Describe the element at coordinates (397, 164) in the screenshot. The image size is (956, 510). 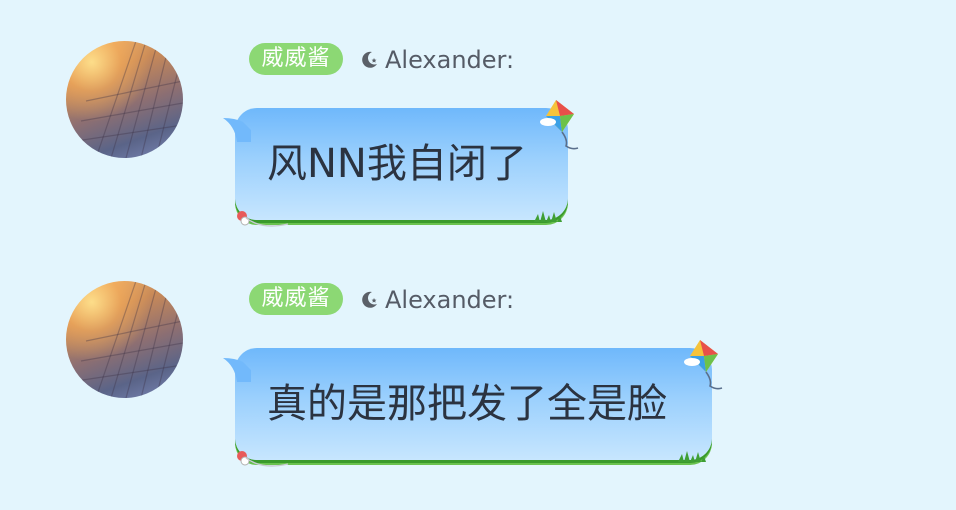
I see `message-text: 风NN我自闭了` at that location.